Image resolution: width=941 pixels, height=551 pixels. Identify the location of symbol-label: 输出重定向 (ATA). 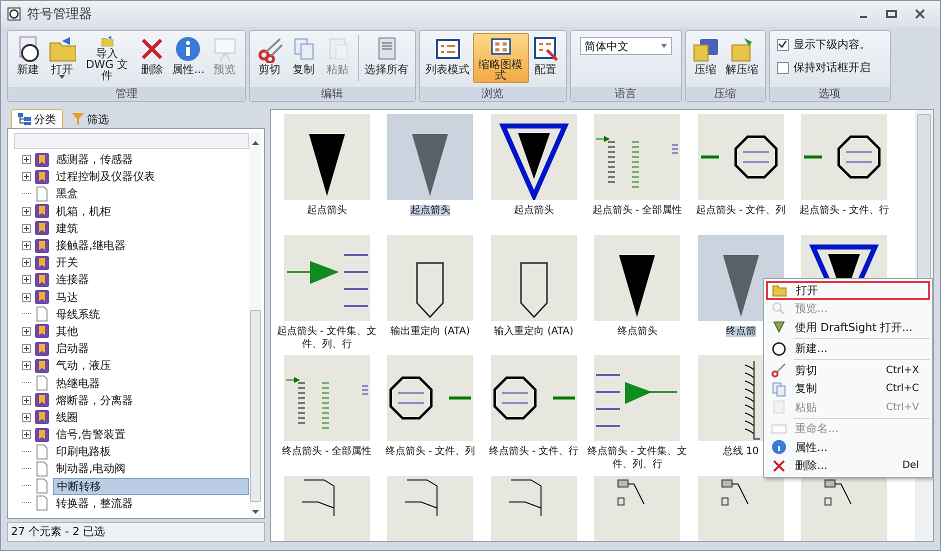
(430, 331).